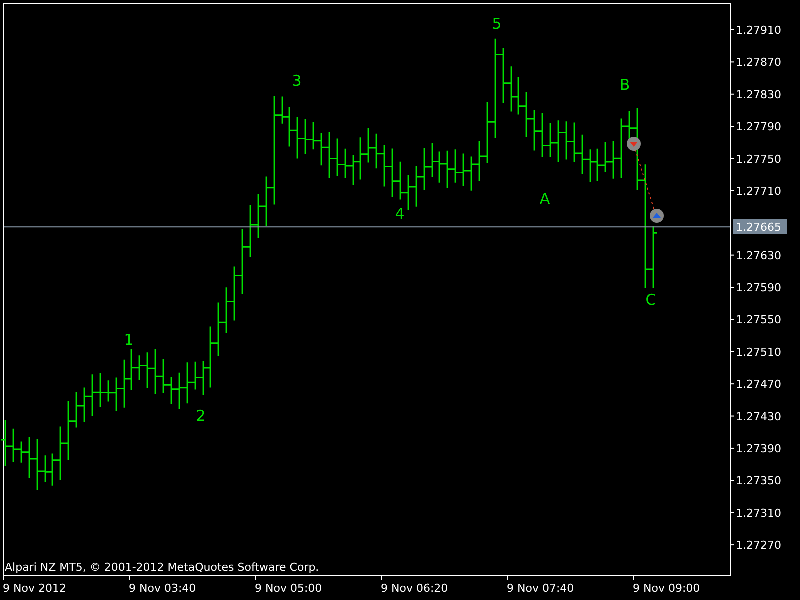 This screenshot has width=800, height=600. What do you see at coordinates (400, 214) in the screenshot?
I see `wave-label: 4` at bounding box center [400, 214].